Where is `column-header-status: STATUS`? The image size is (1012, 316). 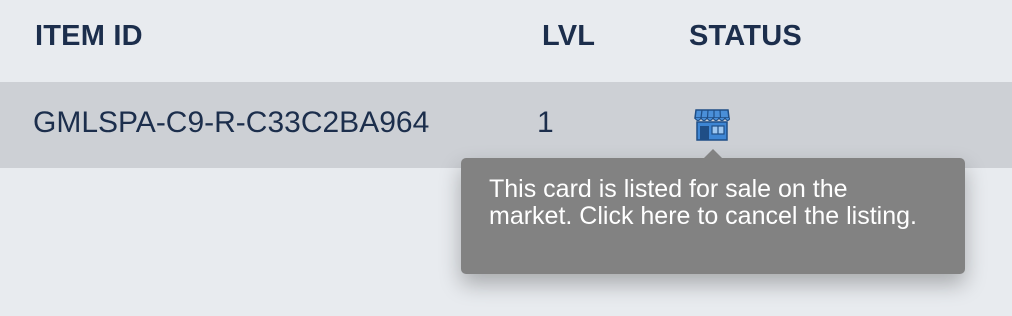
column-header-status: STATUS is located at coordinates (745, 36).